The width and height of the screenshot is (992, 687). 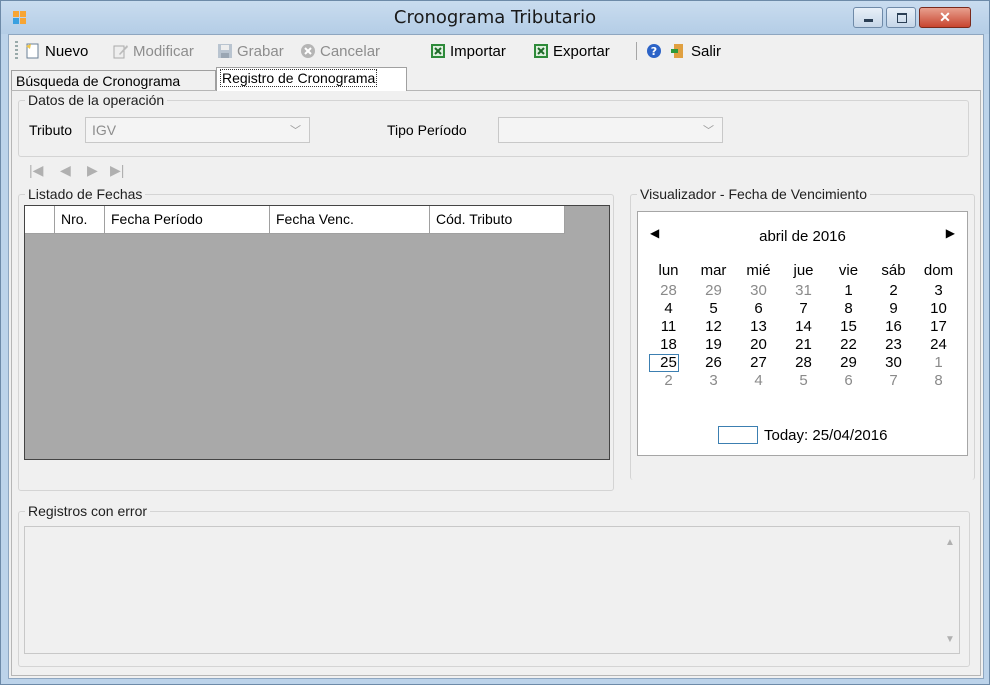 I want to click on calendar-day: 14, so click(x=803, y=327).